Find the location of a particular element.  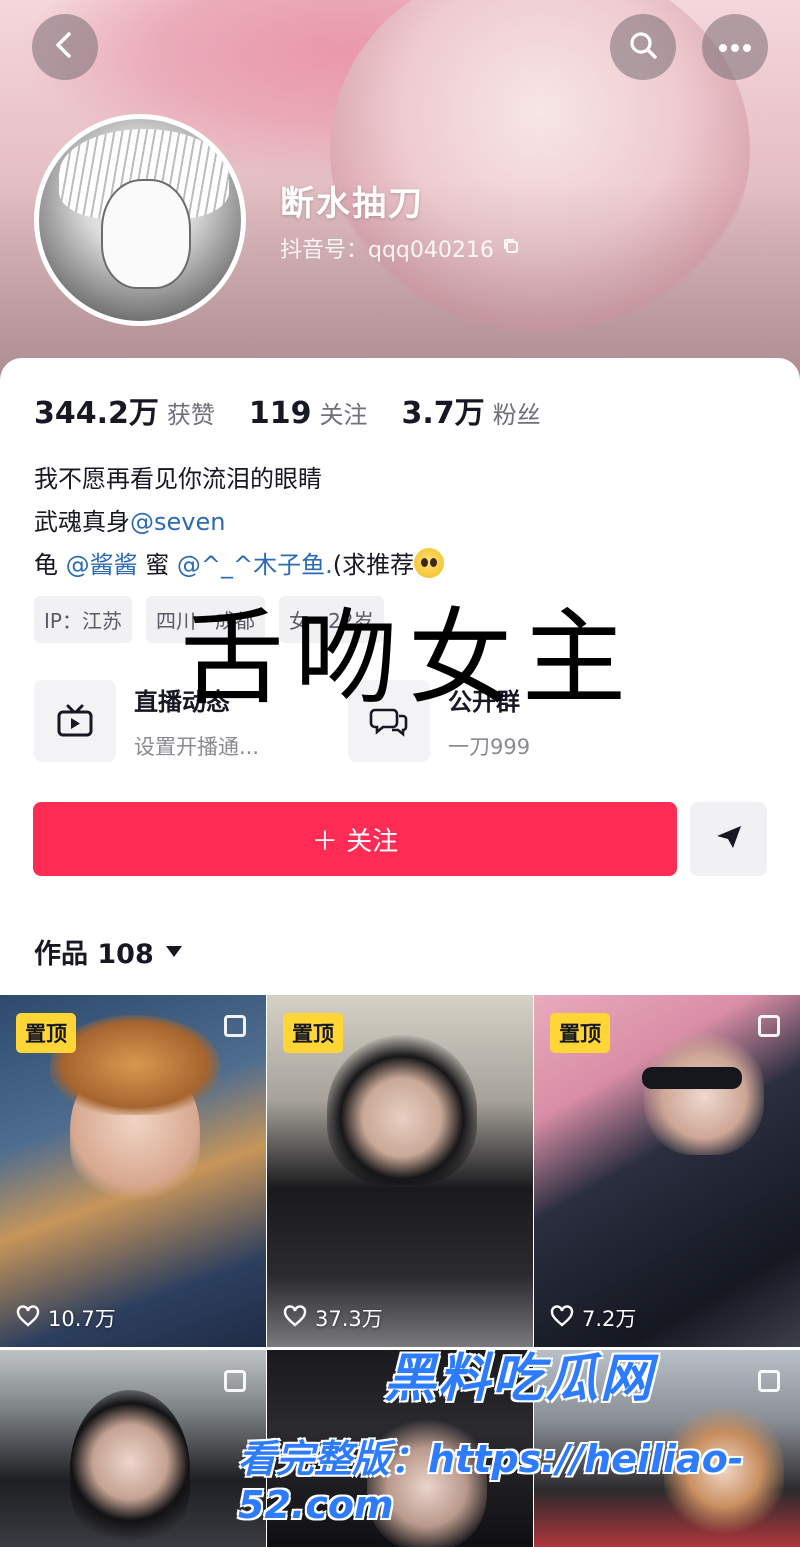

overlay-caption: 舌吻女主 is located at coordinates (408, 658).